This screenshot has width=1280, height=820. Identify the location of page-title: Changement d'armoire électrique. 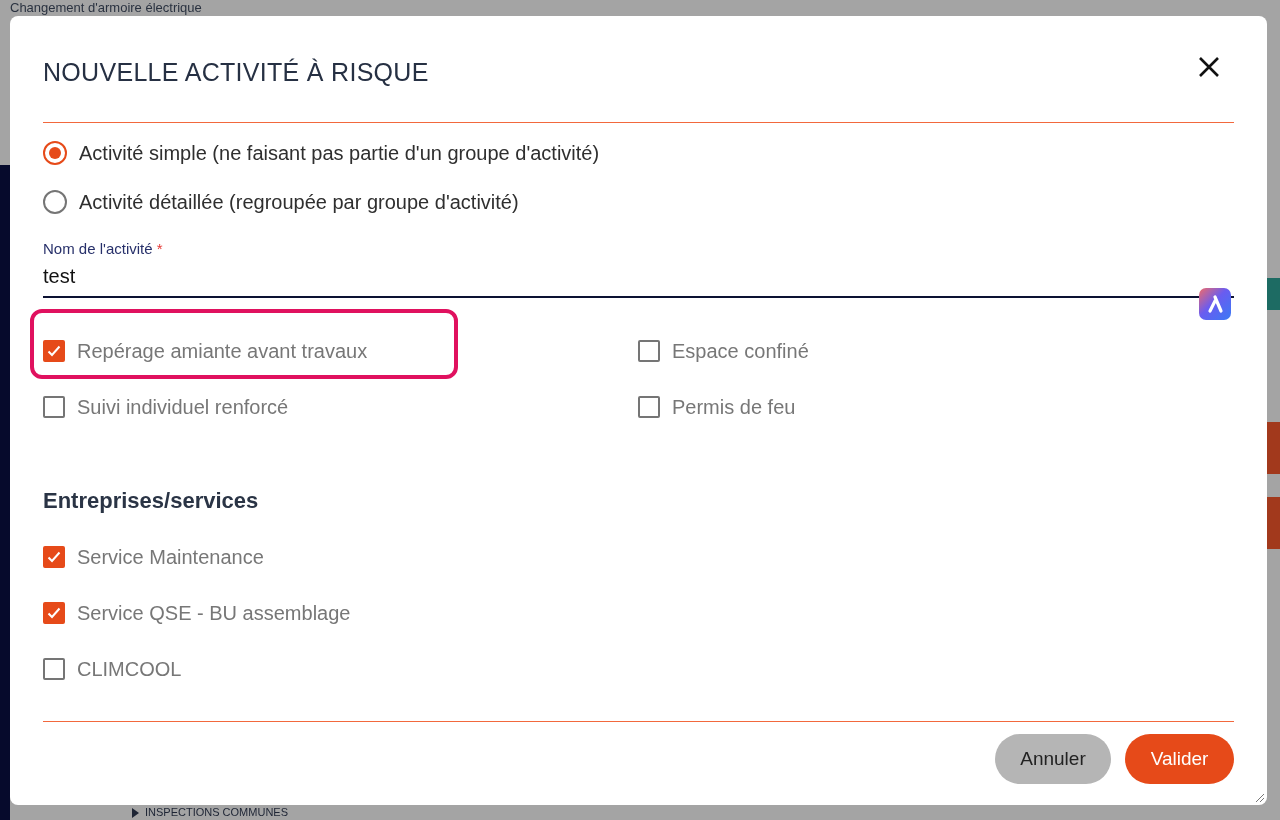
(106, 8).